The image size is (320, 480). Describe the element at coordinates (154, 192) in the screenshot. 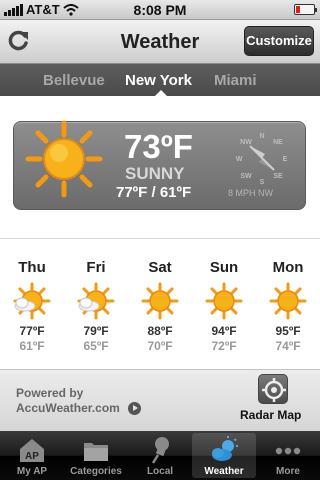

I see `high-low-temperature: 77ºF / 61ºF` at that location.